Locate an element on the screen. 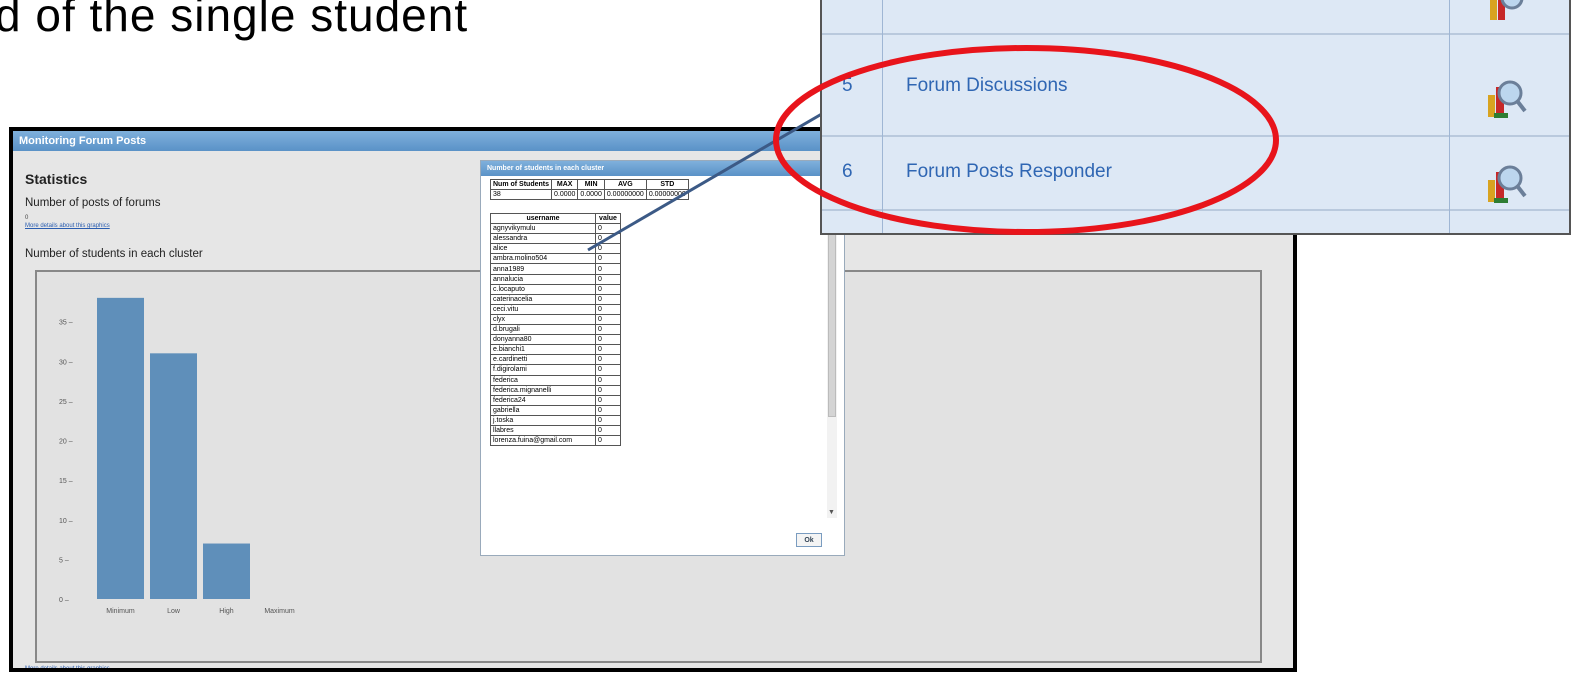 Image resolution: width=1571 pixels, height=675 pixels. table-row: donyanna80 0 is located at coordinates (555, 340).